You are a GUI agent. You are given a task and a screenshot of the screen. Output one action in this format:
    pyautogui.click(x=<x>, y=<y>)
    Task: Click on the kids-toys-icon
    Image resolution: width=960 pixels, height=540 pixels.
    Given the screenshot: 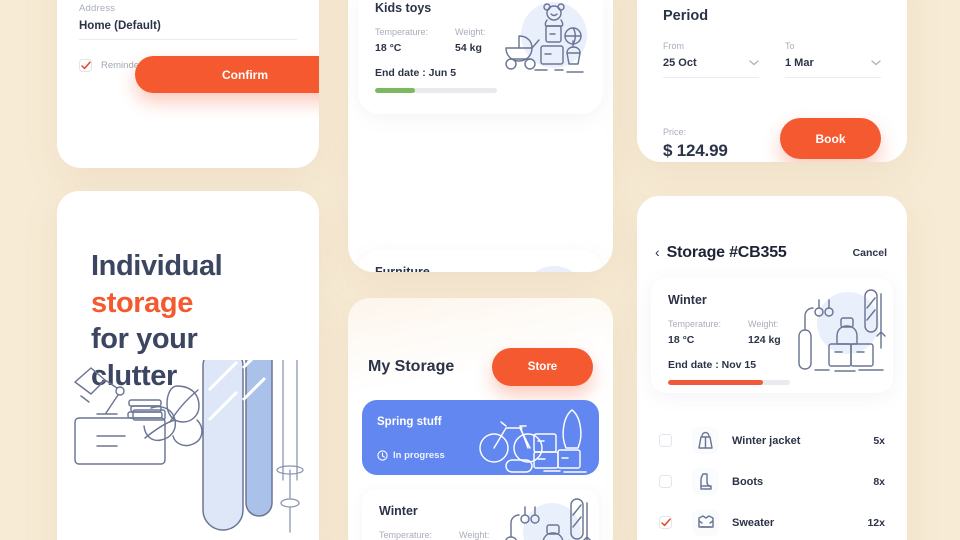 What is the action you would take?
    pyautogui.click(x=544, y=38)
    